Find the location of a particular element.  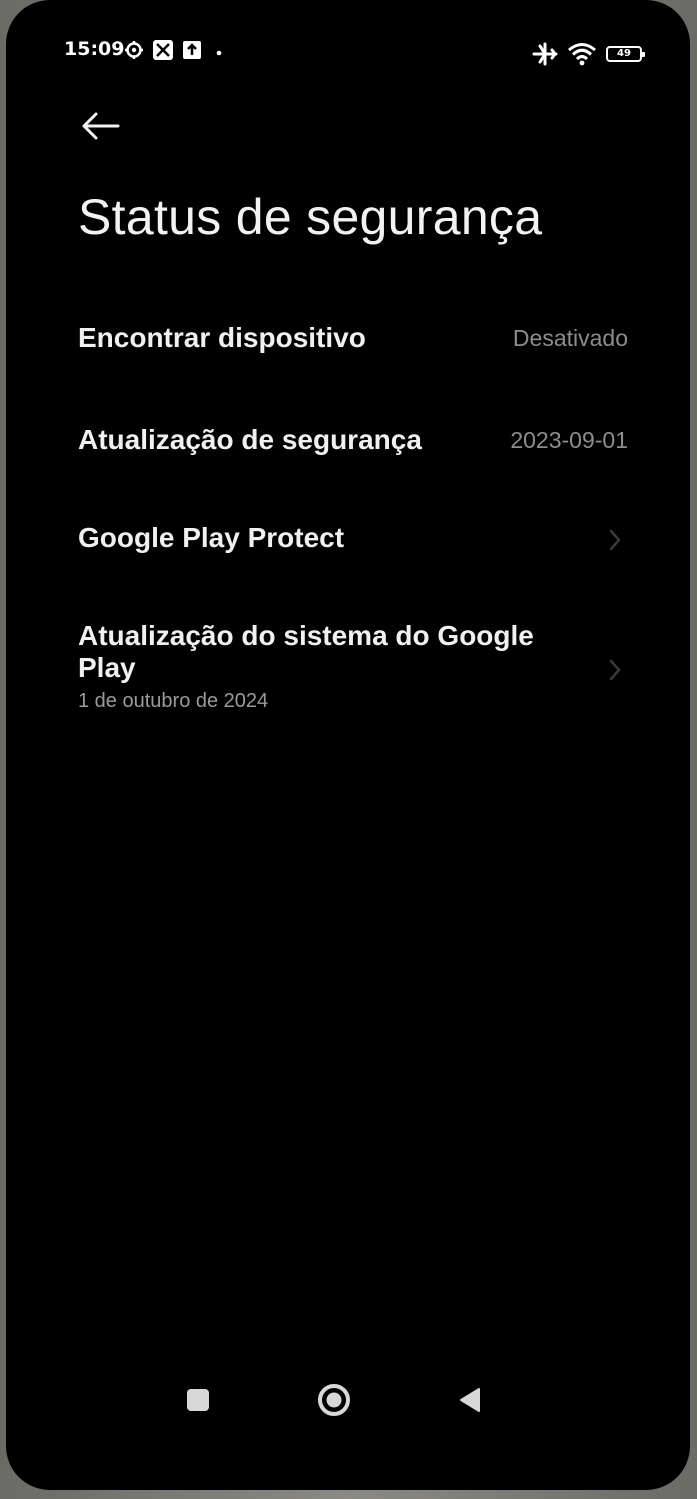

battery-level: 49 is located at coordinates (624, 53).